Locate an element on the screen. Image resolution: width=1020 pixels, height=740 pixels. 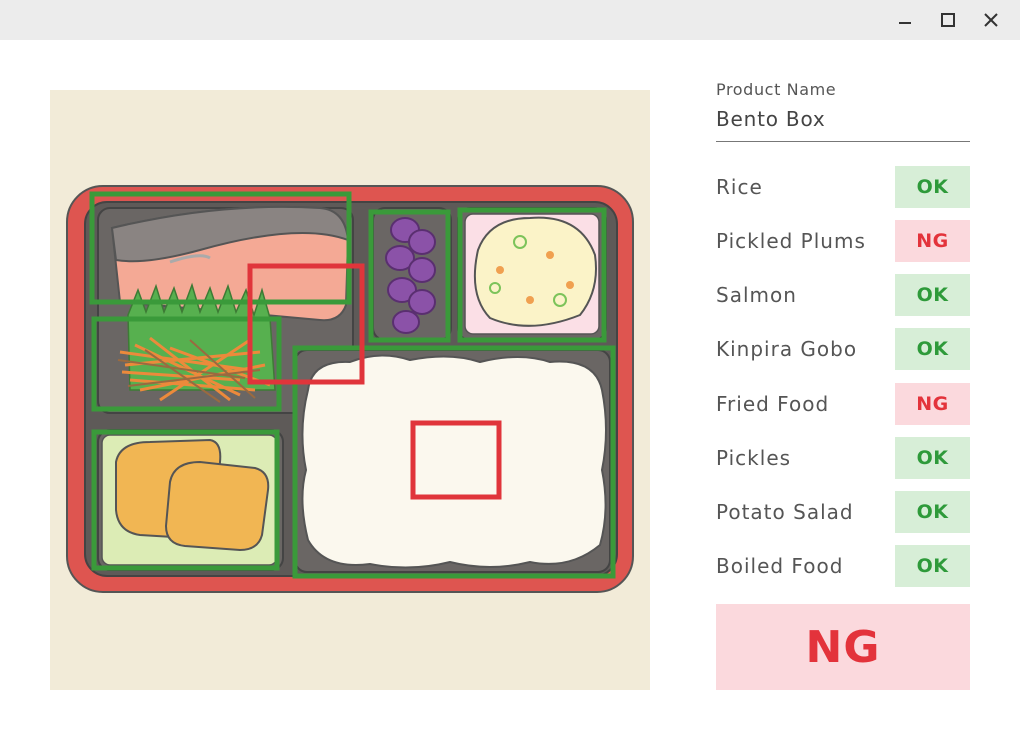
result-row-potato-salad: Potato Salad OK is located at coordinates (843, 512).